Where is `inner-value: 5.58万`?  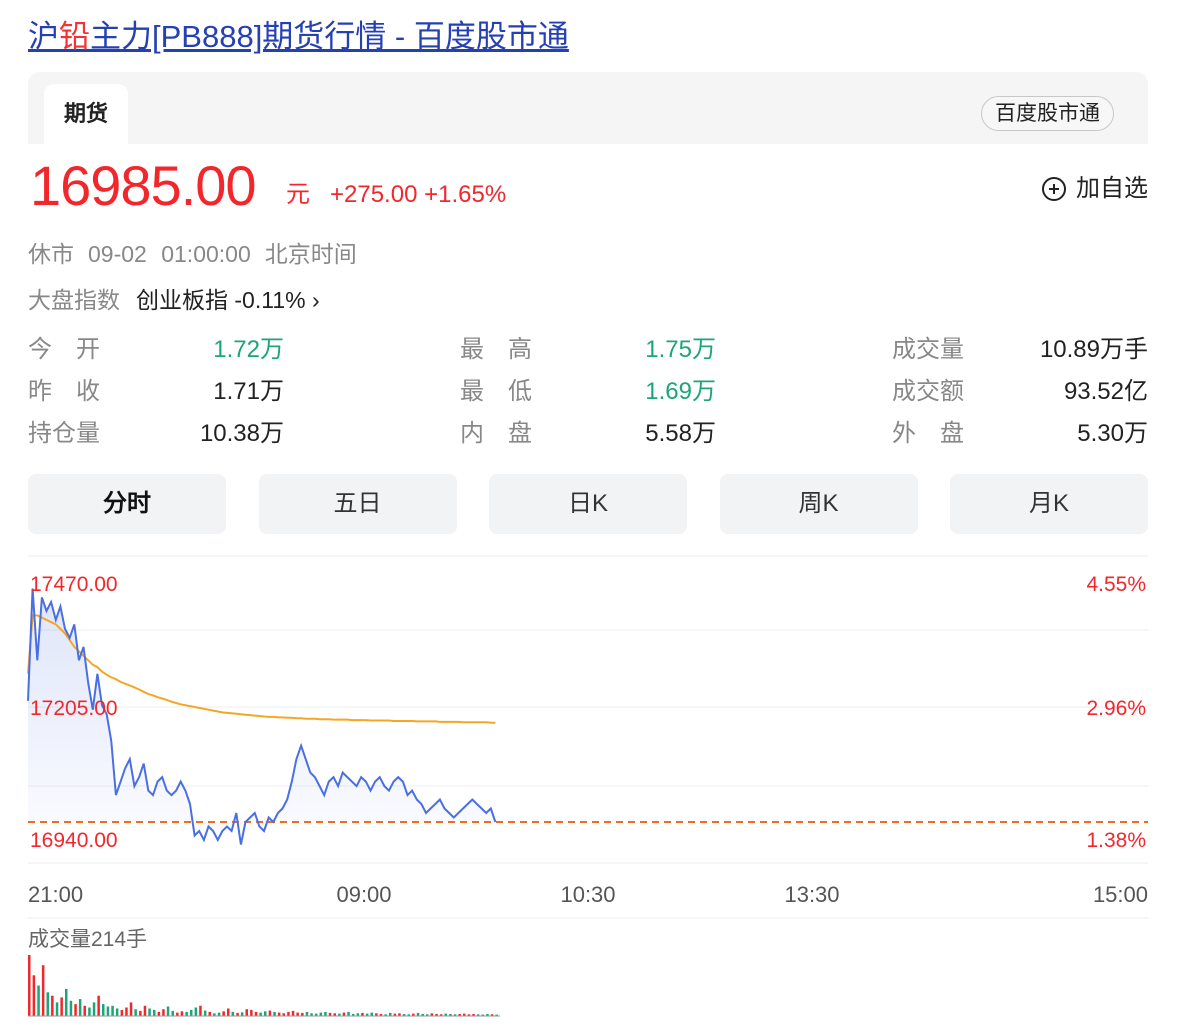
inner-value: 5.58万 is located at coordinates (680, 433).